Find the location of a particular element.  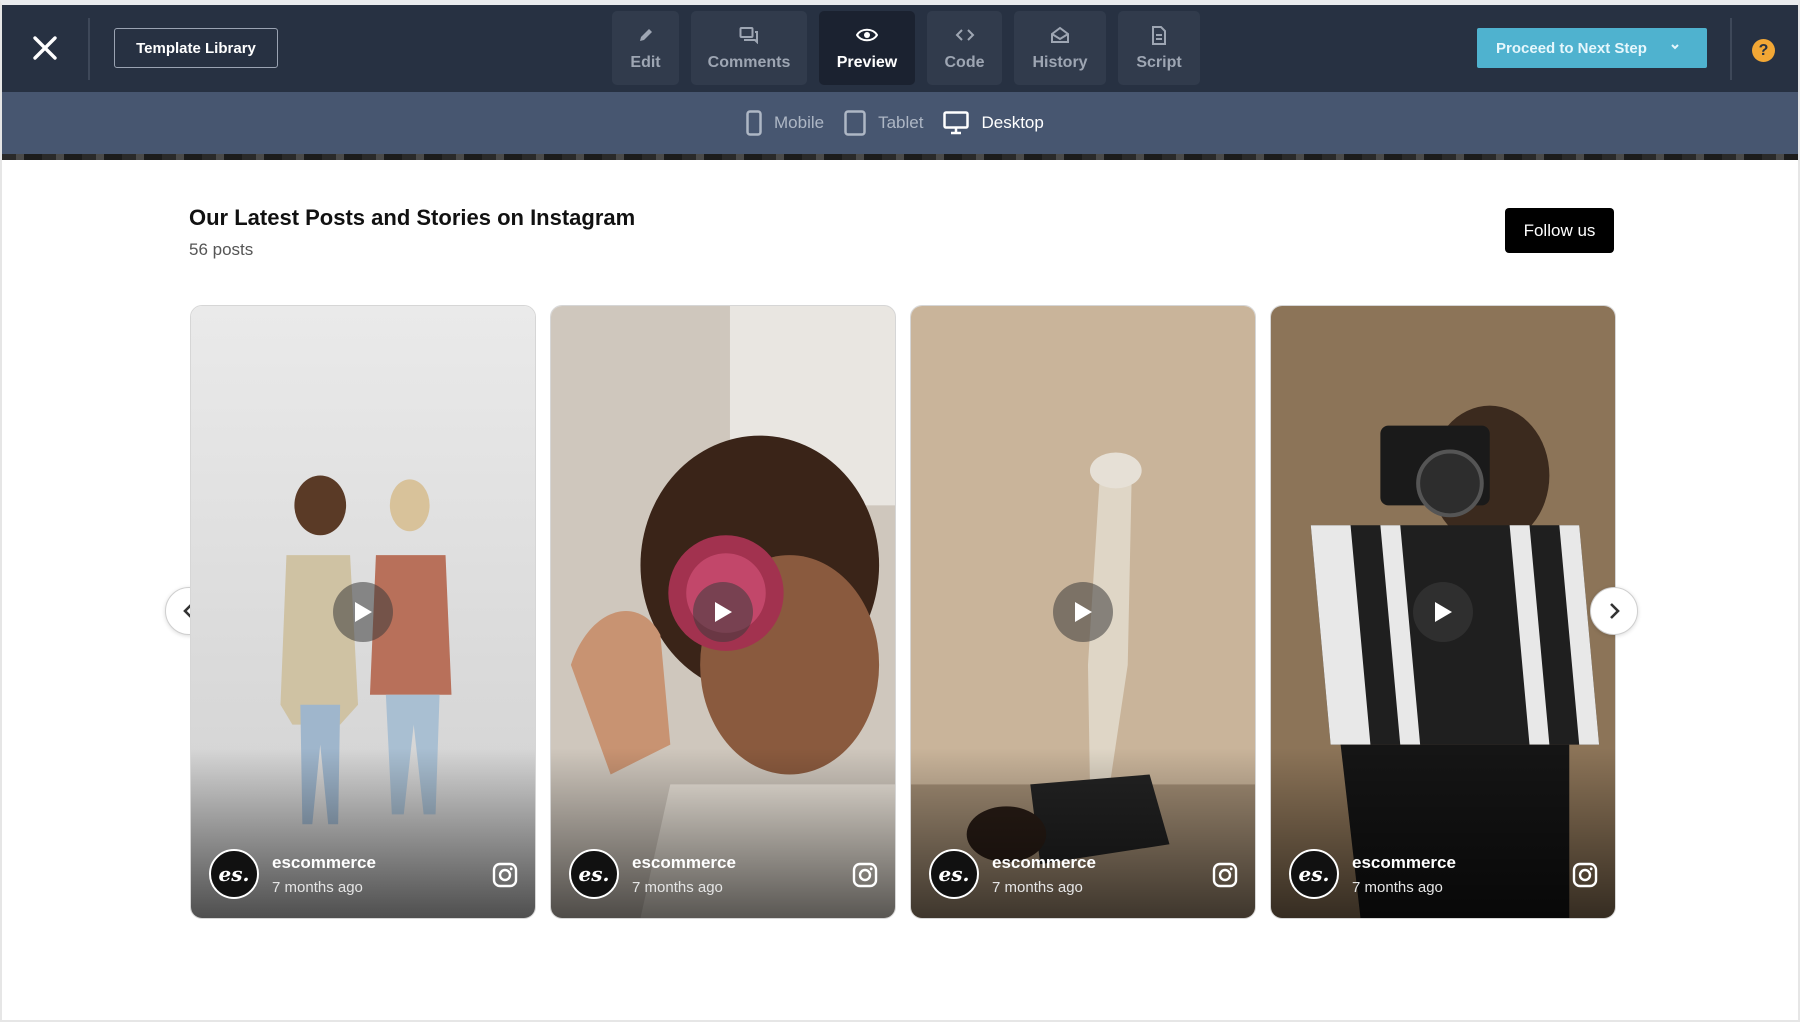

follow-button: Follow us is located at coordinates (1559, 230).